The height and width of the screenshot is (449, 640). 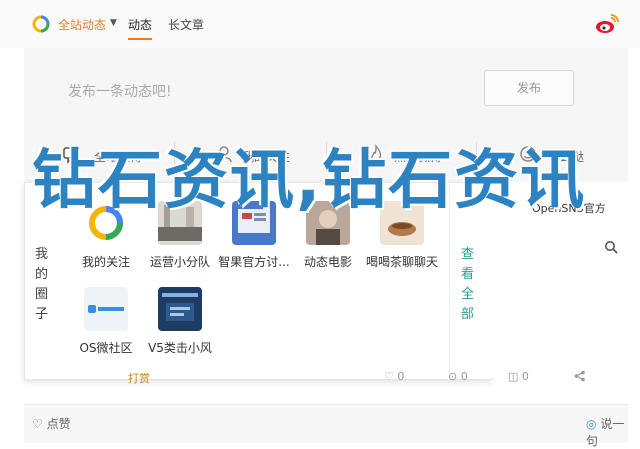 I want to click on weibo-icon, so click(x=607, y=24).